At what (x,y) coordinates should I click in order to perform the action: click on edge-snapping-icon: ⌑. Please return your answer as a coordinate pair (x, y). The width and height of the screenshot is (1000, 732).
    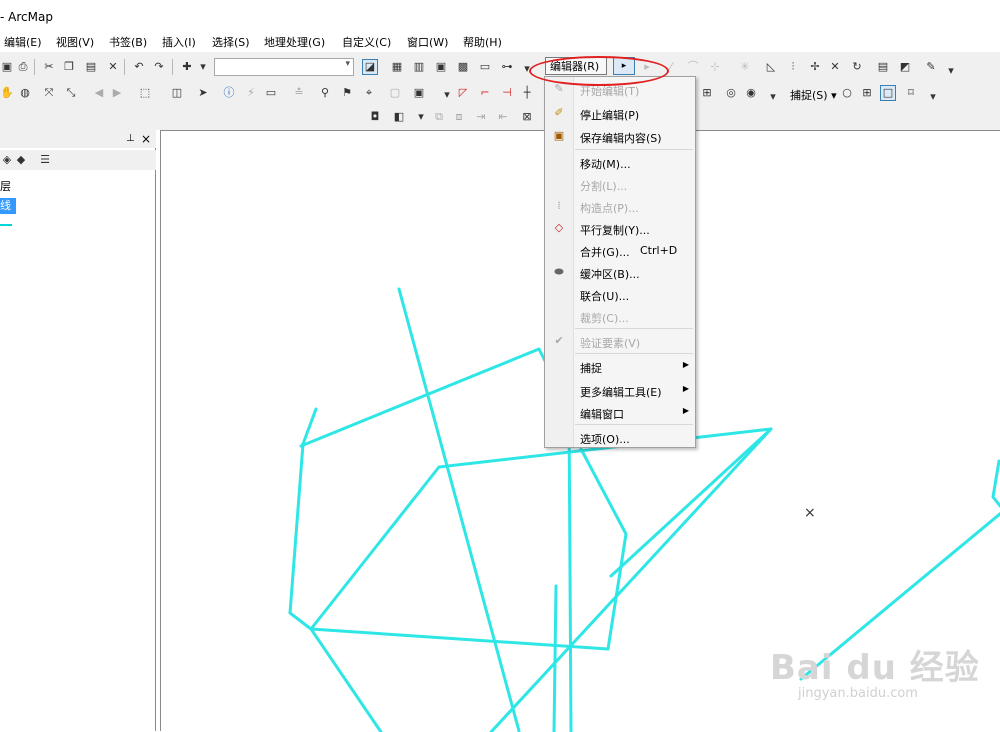
    Looking at the image, I should click on (911, 93).